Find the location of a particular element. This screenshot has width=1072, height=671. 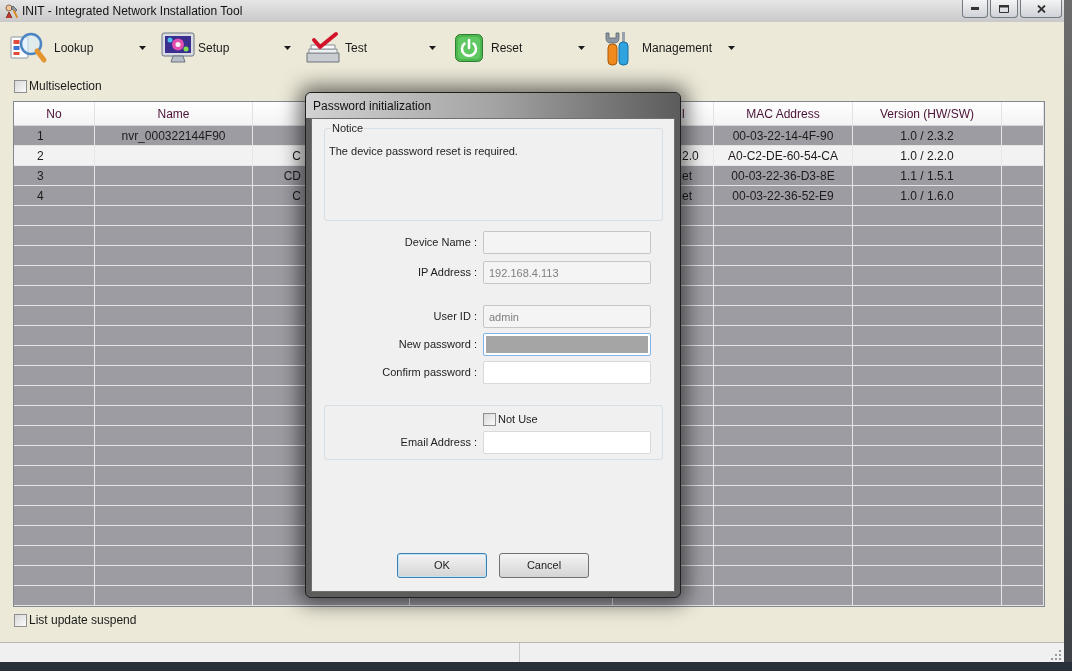

table-cell-text: 1.0 / 2.2.0 is located at coordinates (927, 156).